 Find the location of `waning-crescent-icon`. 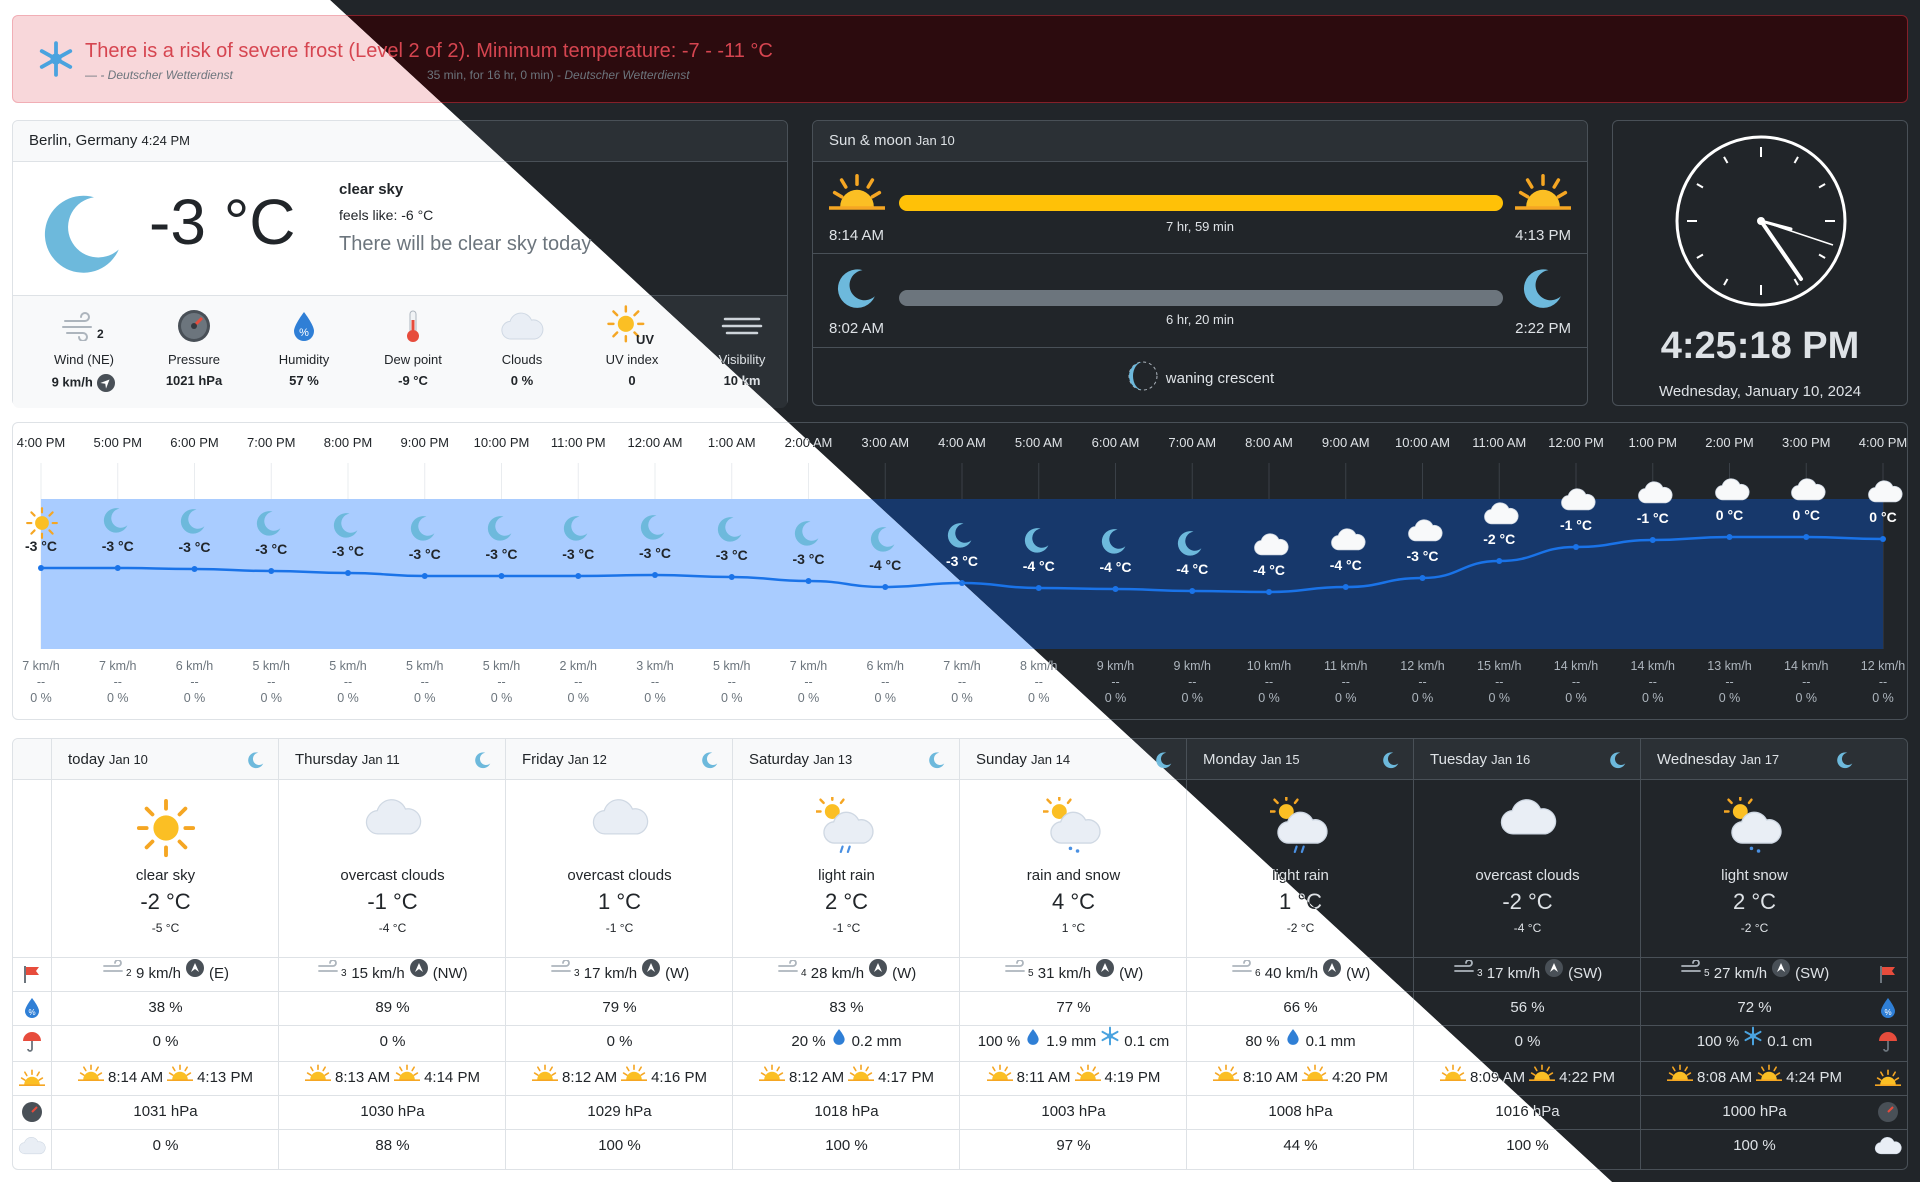

waning-crescent-icon is located at coordinates (1143, 378).